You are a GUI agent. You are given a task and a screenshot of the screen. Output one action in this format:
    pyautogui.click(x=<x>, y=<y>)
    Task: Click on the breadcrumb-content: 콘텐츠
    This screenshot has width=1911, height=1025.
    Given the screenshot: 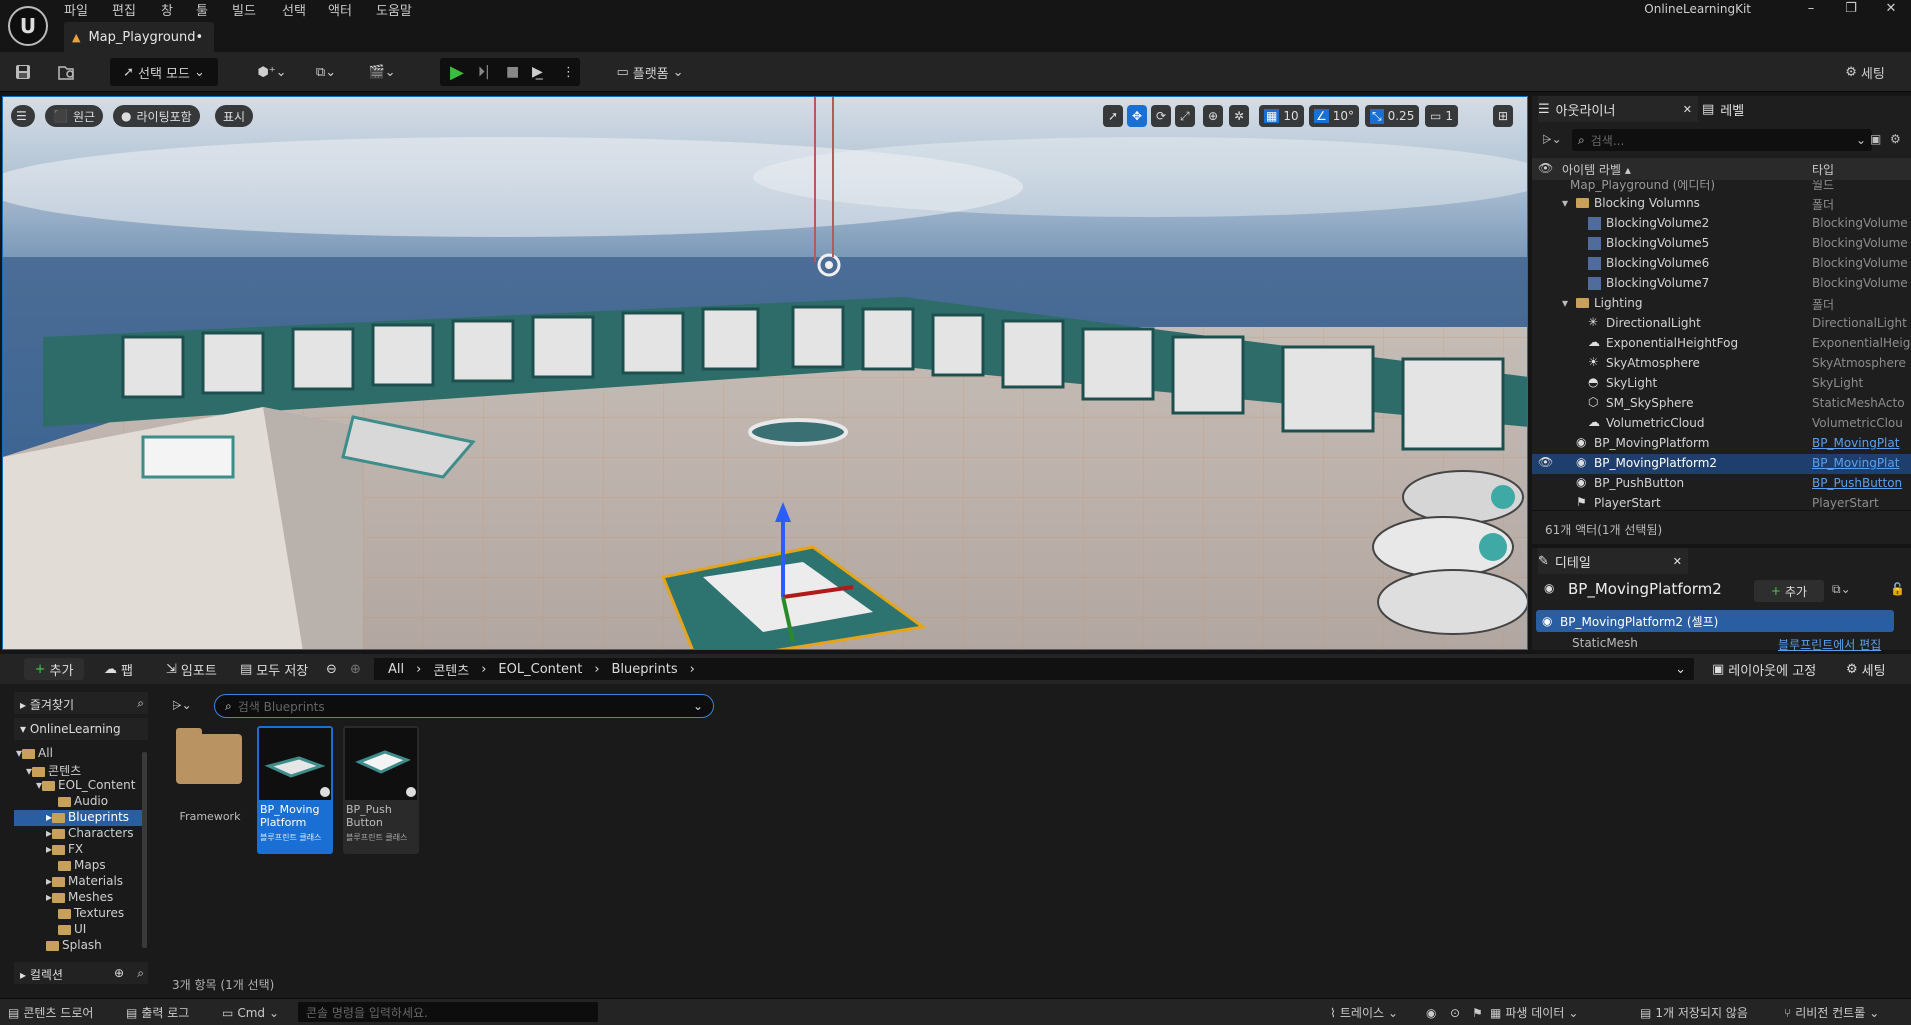 What is the action you would take?
    pyautogui.click(x=451, y=669)
    